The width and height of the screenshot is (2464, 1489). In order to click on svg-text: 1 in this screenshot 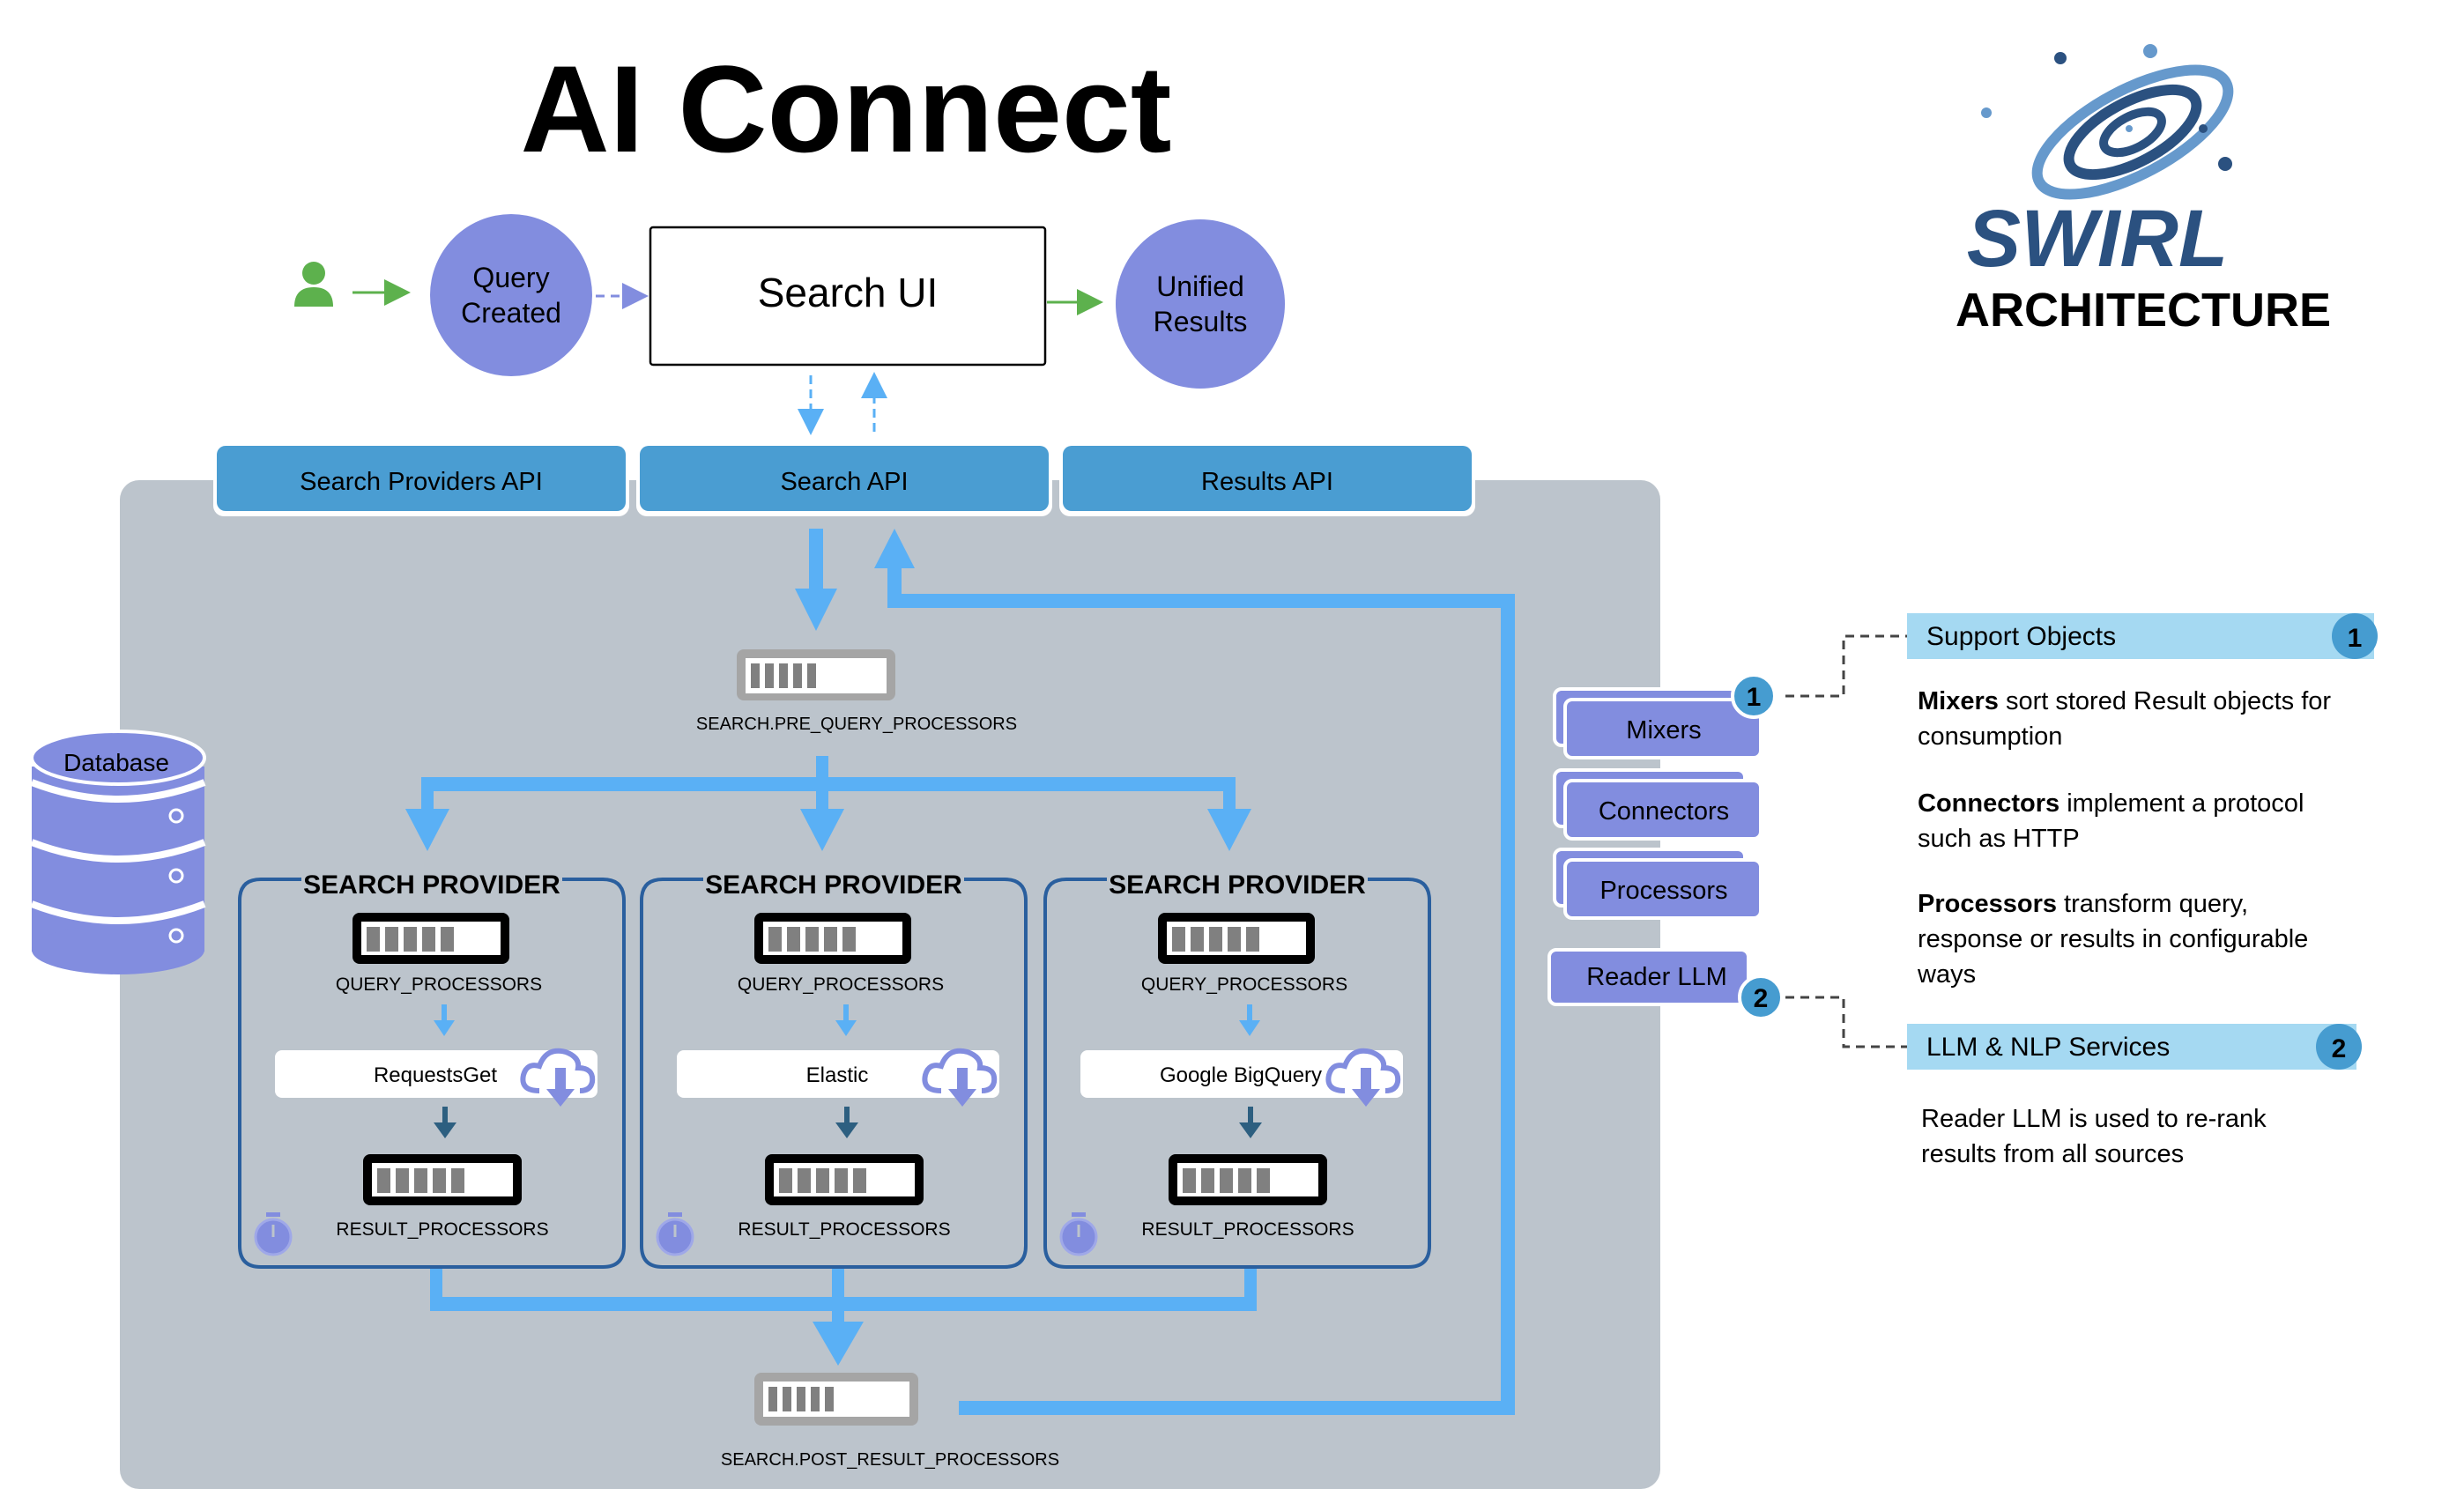, I will do `click(1754, 697)`.